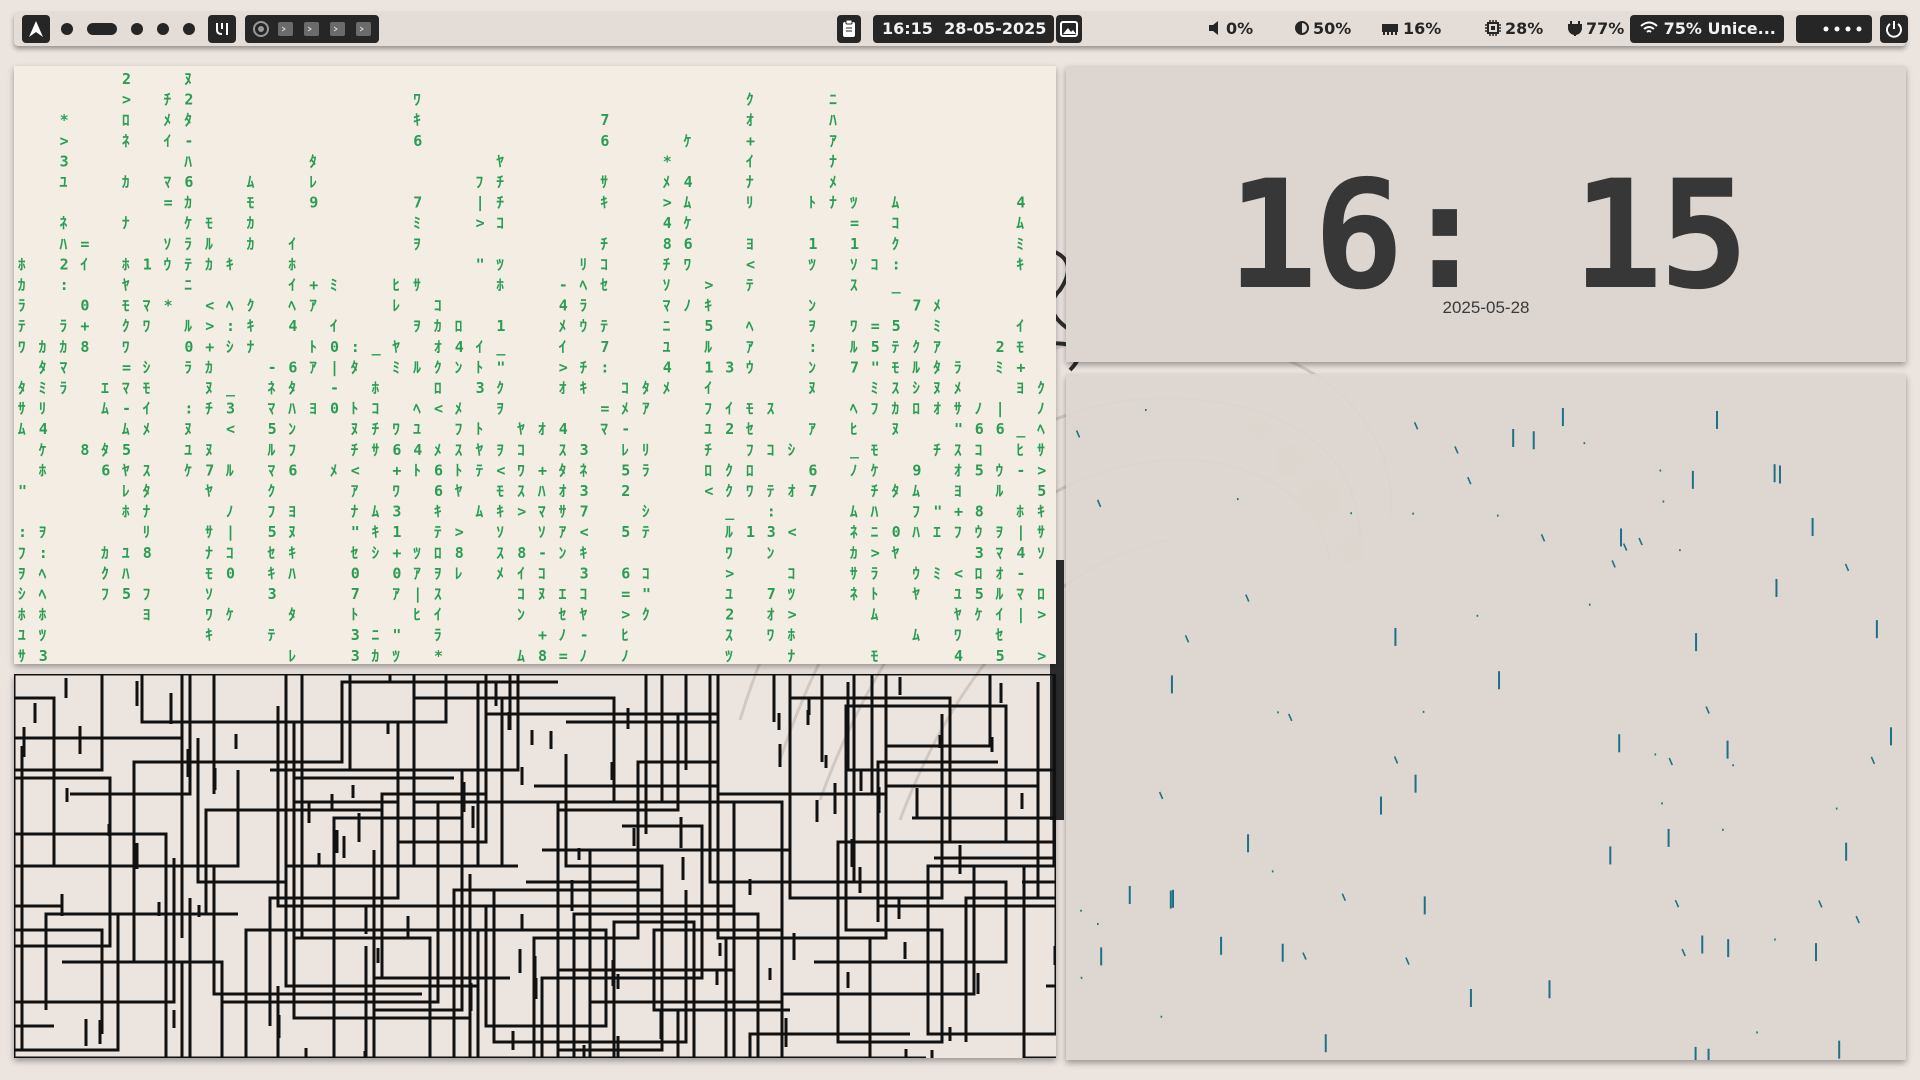 The width and height of the screenshot is (1920, 1080). Describe the element at coordinates (729, 635) in the screenshot. I see `matrix-glyph: ｽ` at that location.